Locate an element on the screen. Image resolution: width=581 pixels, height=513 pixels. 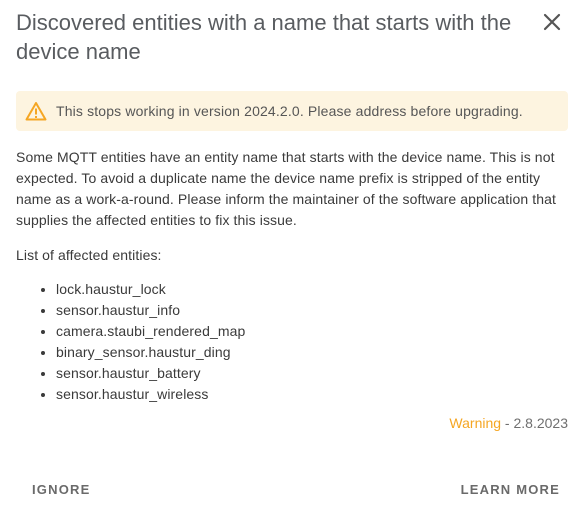
warning-triangle-icon is located at coordinates (36, 111).